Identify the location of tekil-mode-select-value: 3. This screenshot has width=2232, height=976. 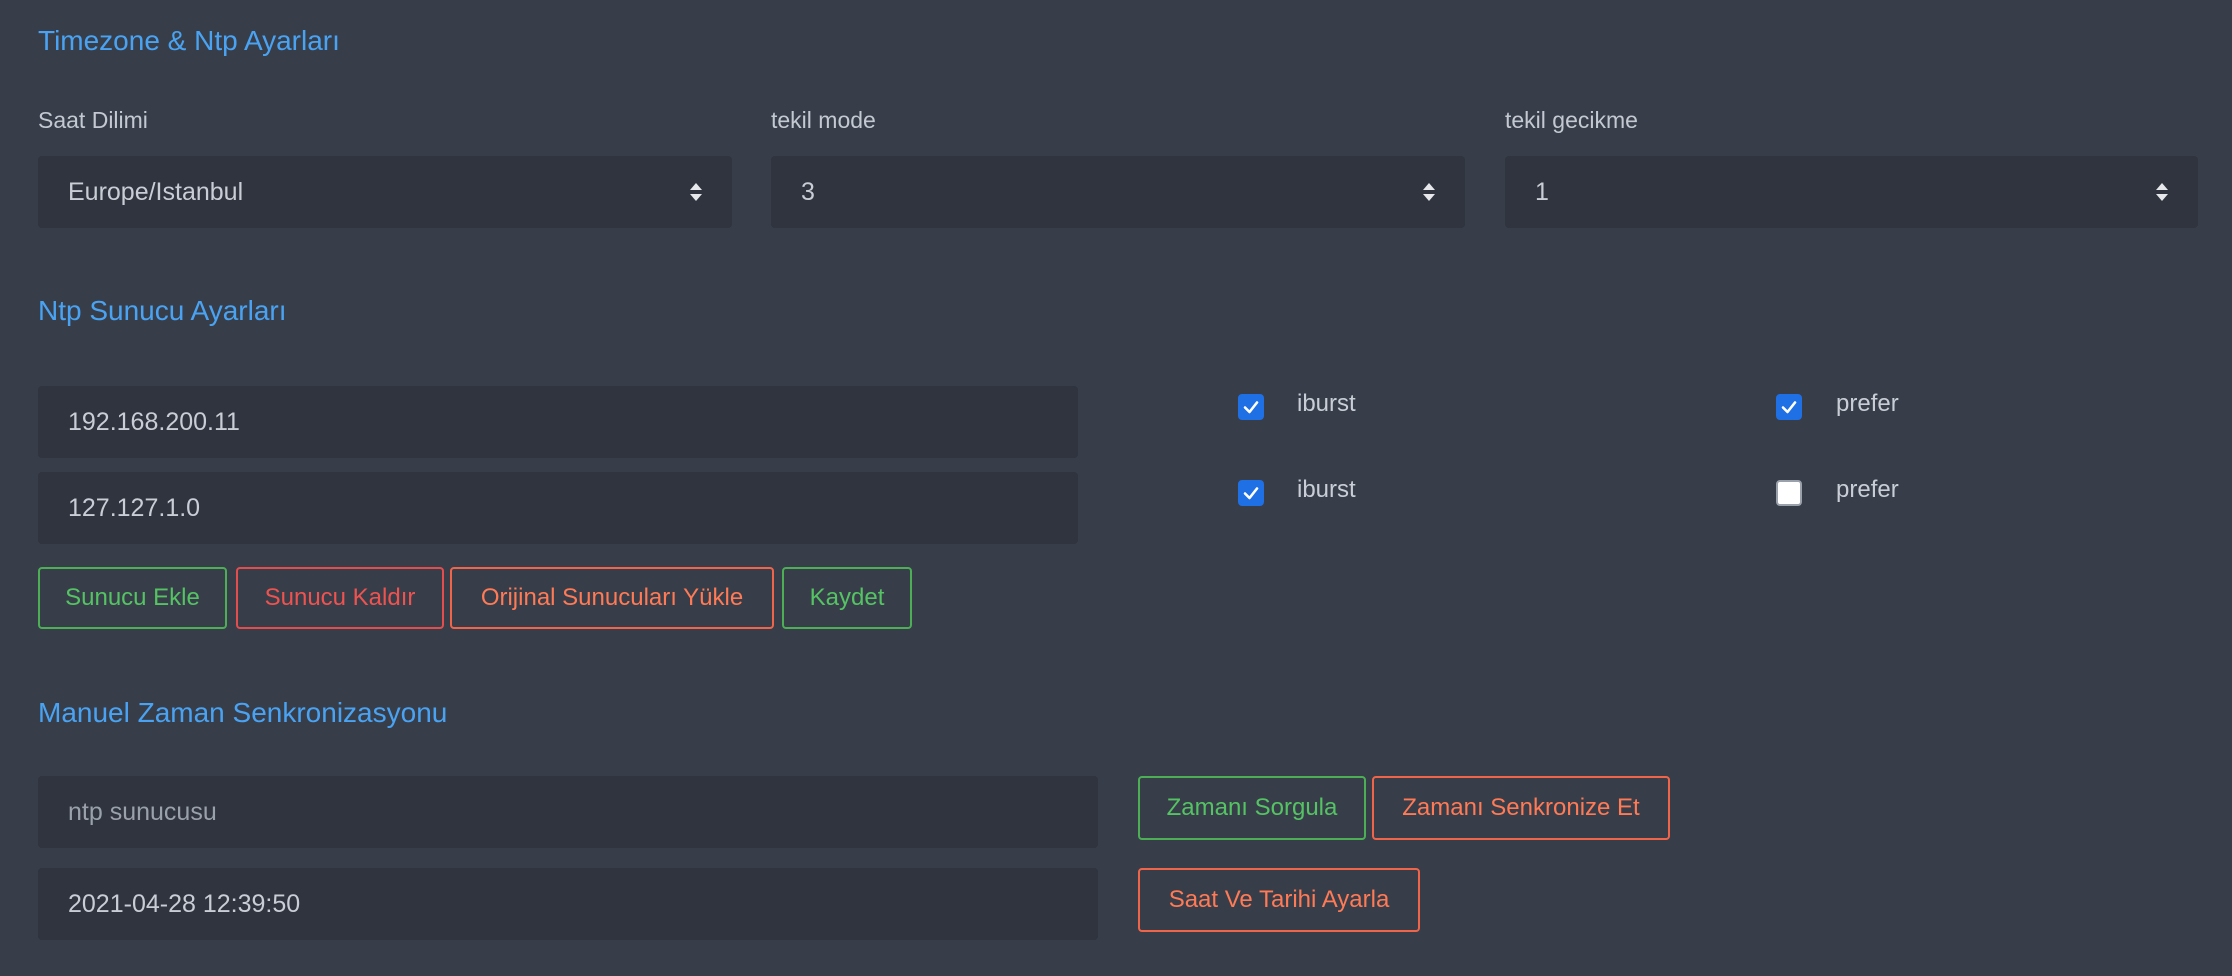
(808, 191).